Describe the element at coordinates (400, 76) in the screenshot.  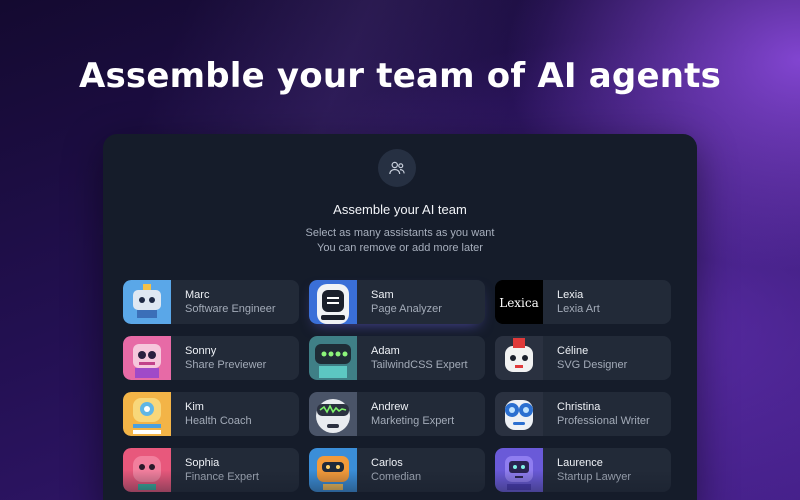
I see `page-headline: Assemble your team of AI agents` at that location.